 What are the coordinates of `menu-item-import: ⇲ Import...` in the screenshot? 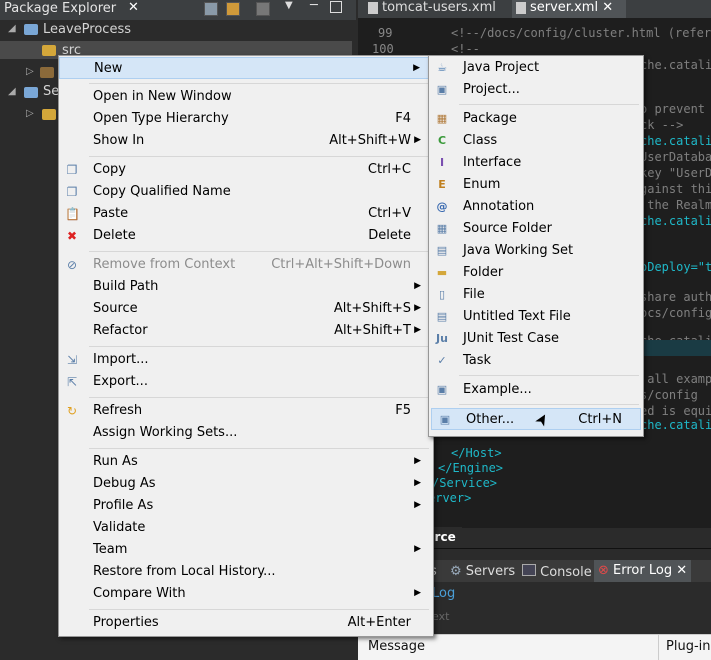 It's located at (245, 360).